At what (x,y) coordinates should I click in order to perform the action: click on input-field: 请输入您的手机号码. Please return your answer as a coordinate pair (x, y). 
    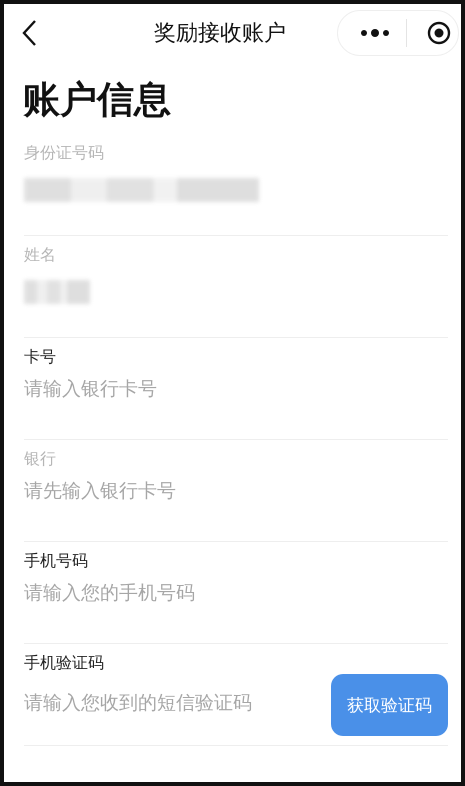
    Looking at the image, I should click on (174, 593).